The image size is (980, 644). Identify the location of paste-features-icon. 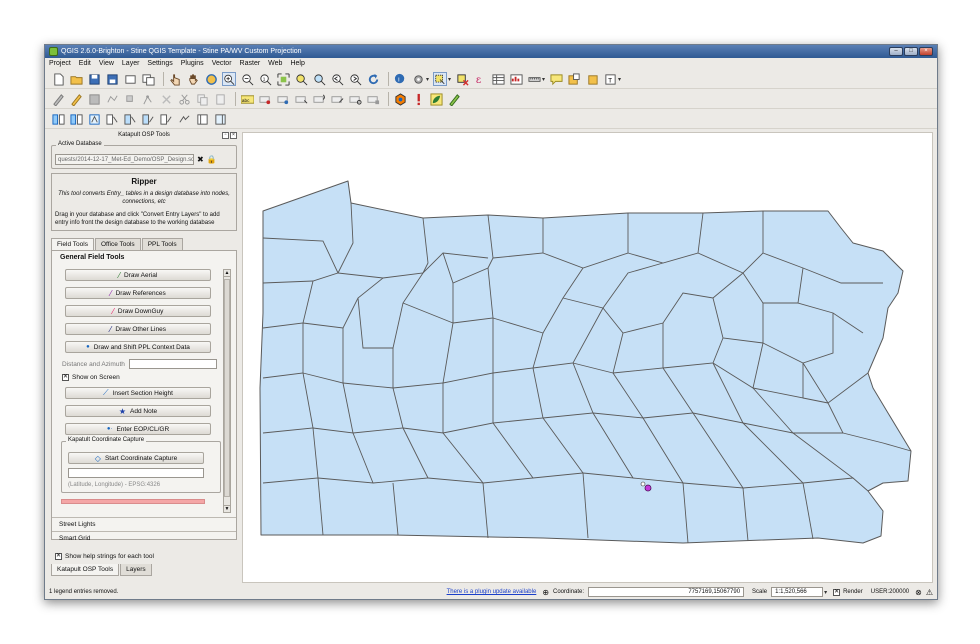
(220, 99).